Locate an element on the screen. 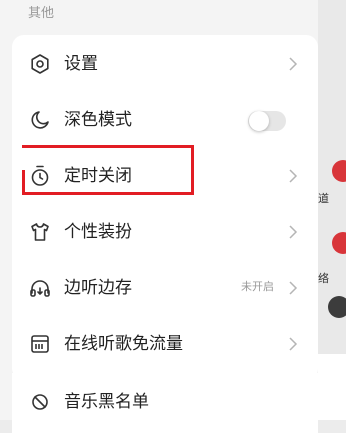  menu-item-free-data-streaming: 在线听歌免流量 is located at coordinates (165, 344).